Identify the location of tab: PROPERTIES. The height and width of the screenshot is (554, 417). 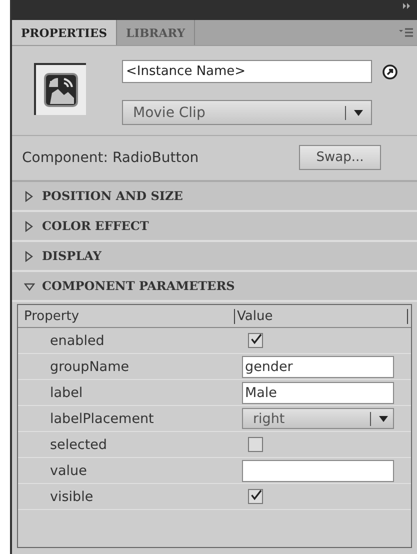
(64, 32).